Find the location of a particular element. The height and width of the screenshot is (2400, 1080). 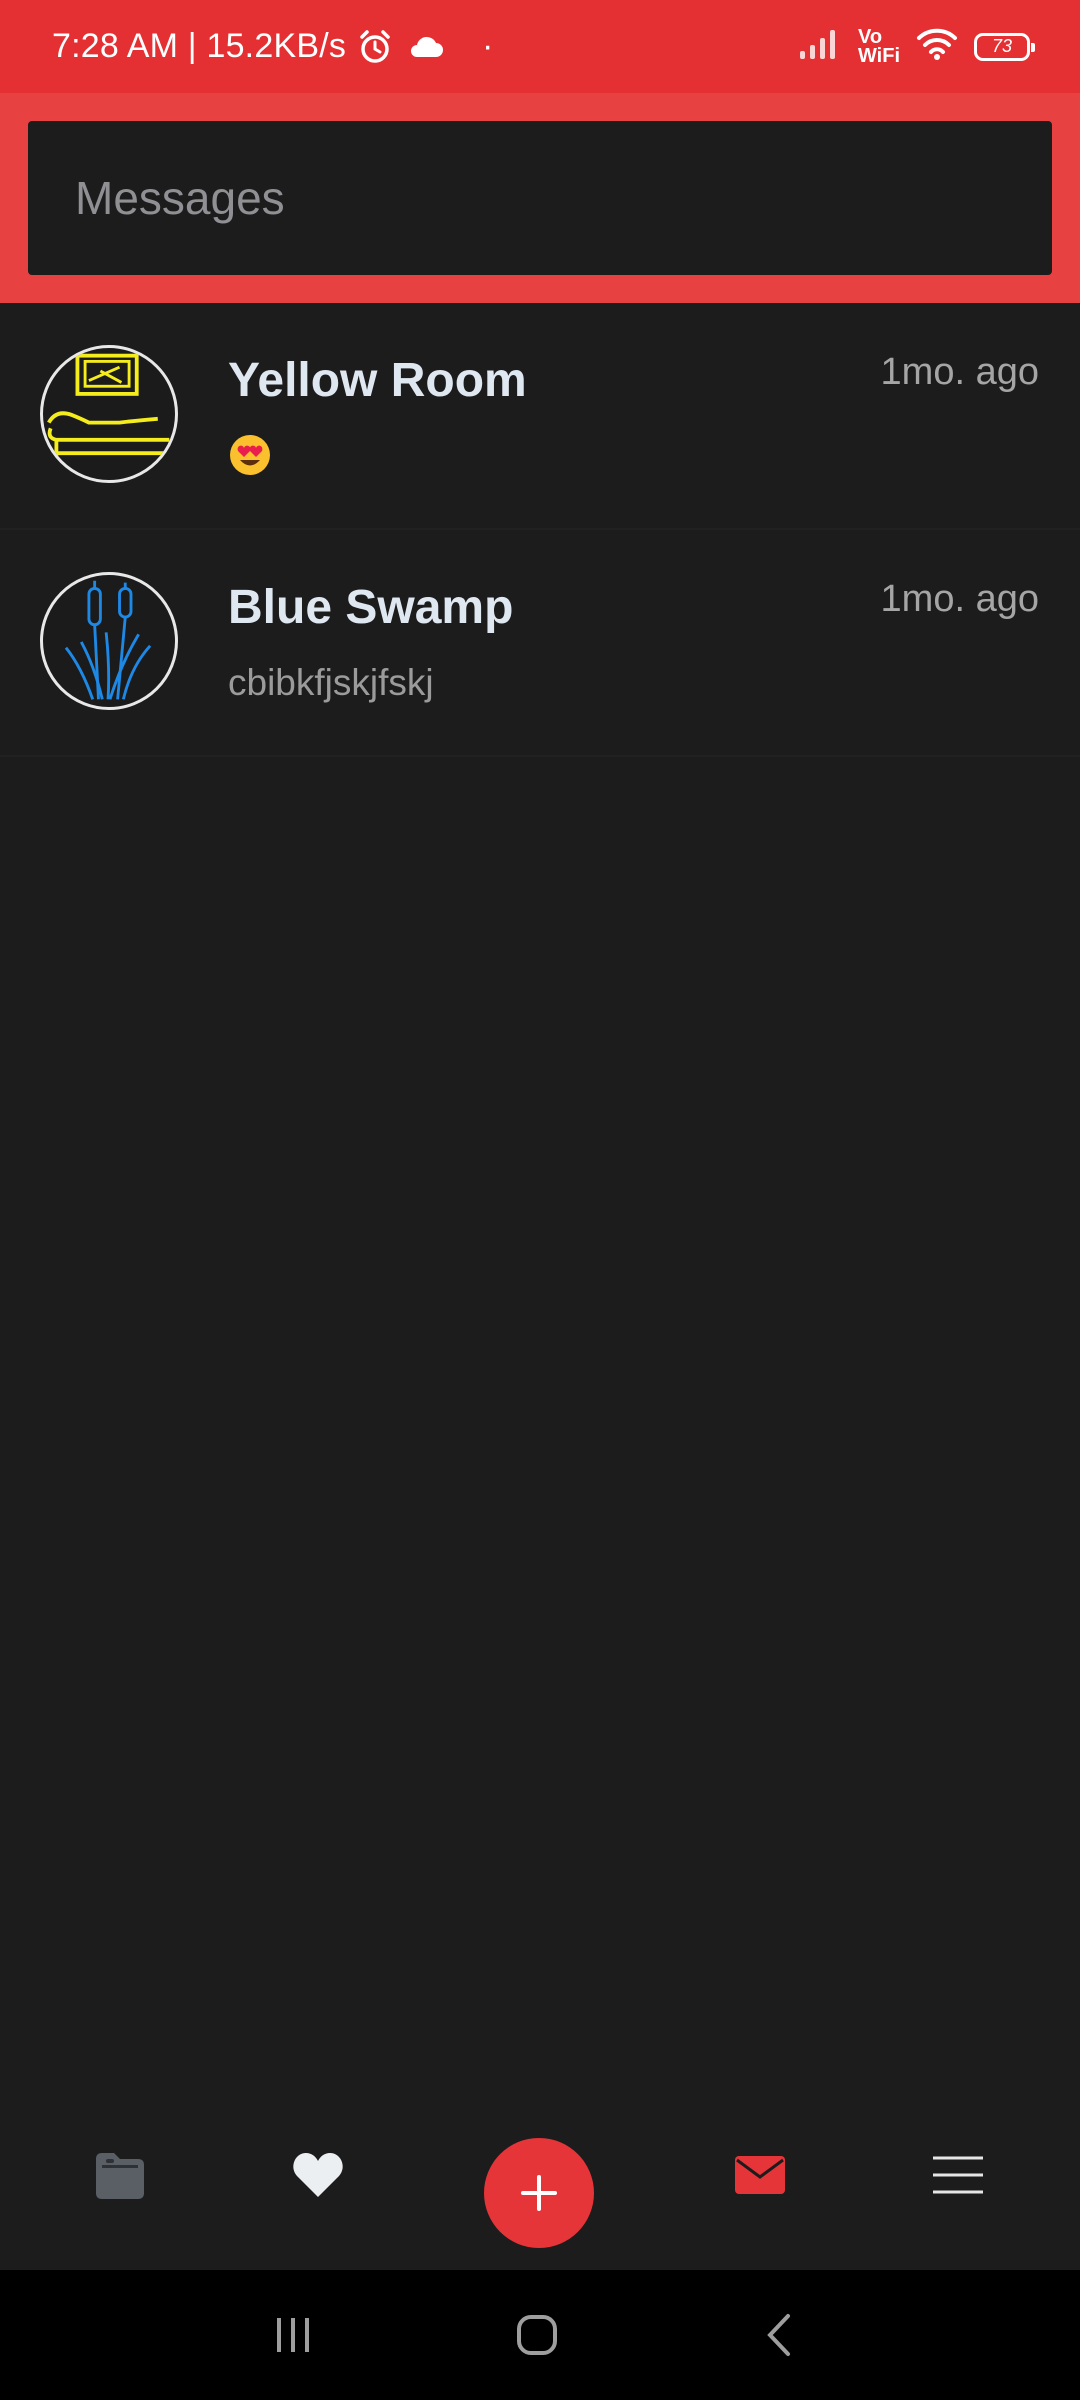

back-button is located at coordinates (779, 2335).